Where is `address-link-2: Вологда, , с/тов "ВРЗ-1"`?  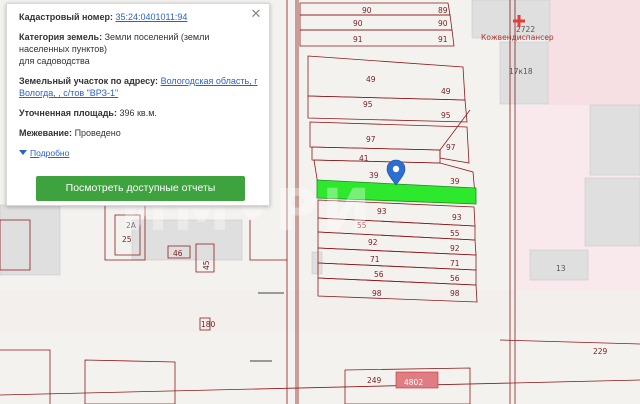
address-link-2: Вологда, , с/тов "ВРЗ-1" is located at coordinates (68, 93).